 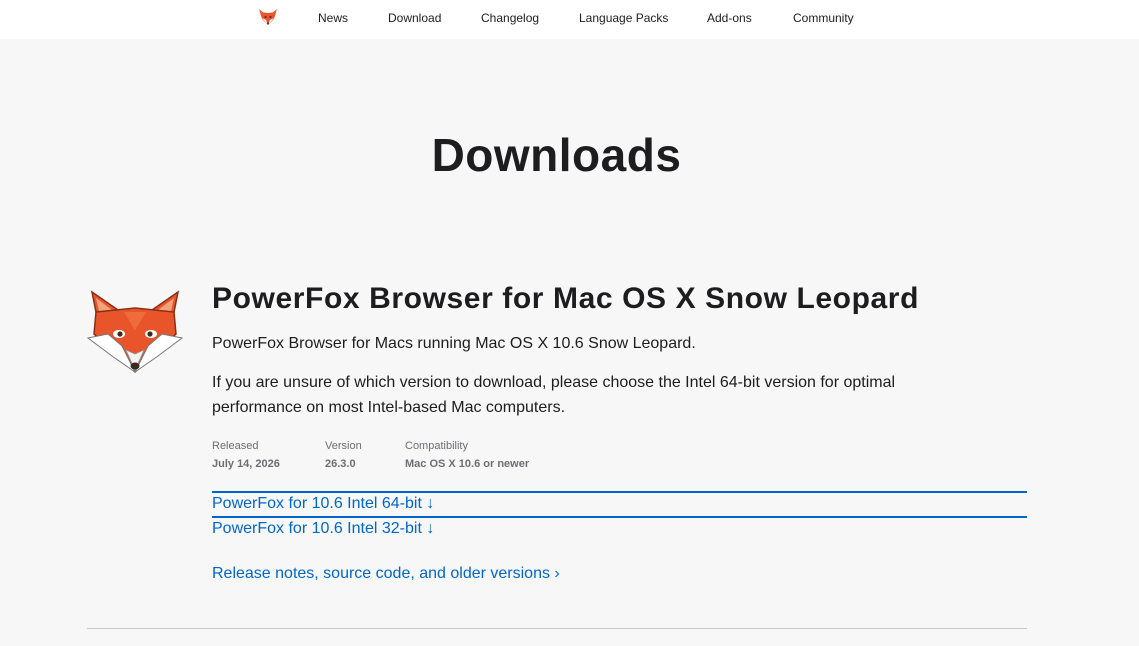 What do you see at coordinates (823, 18) in the screenshot?
I see `nav-item-community: Community` at bounding box center [823, 18].